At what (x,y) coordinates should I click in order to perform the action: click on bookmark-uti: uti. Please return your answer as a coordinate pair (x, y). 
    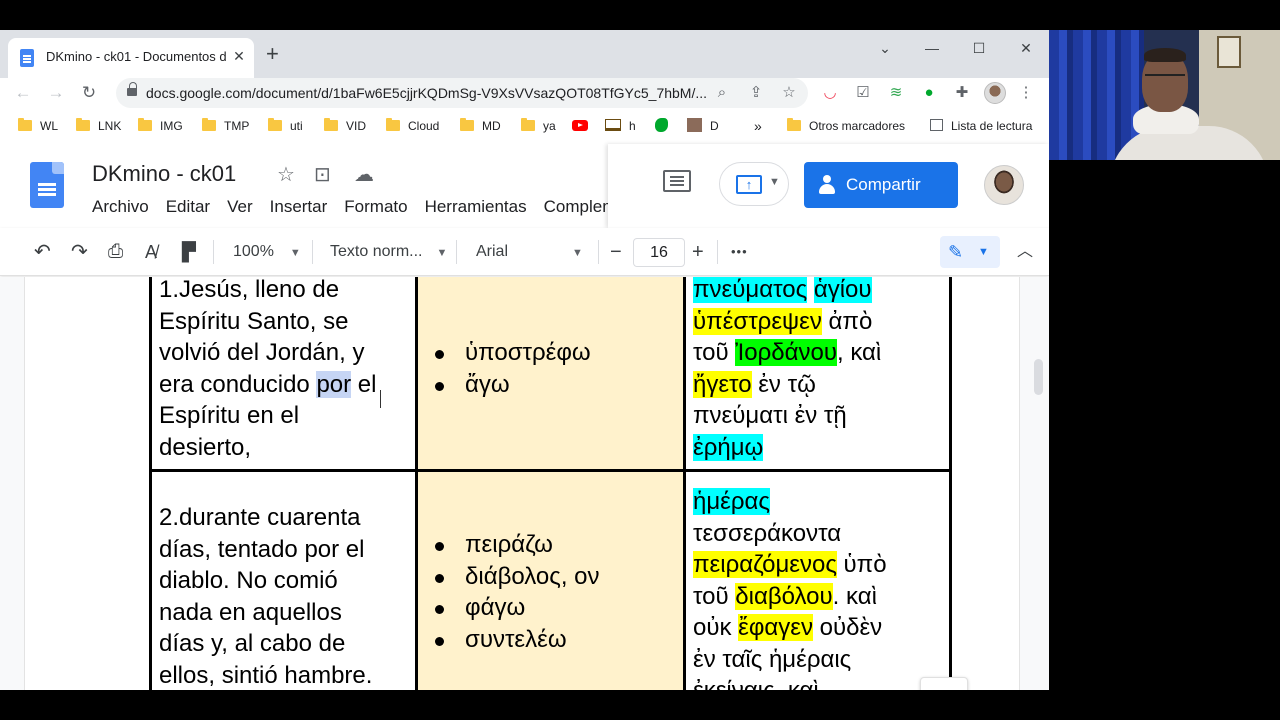
    Looking at the image, I should click on (285, 126).